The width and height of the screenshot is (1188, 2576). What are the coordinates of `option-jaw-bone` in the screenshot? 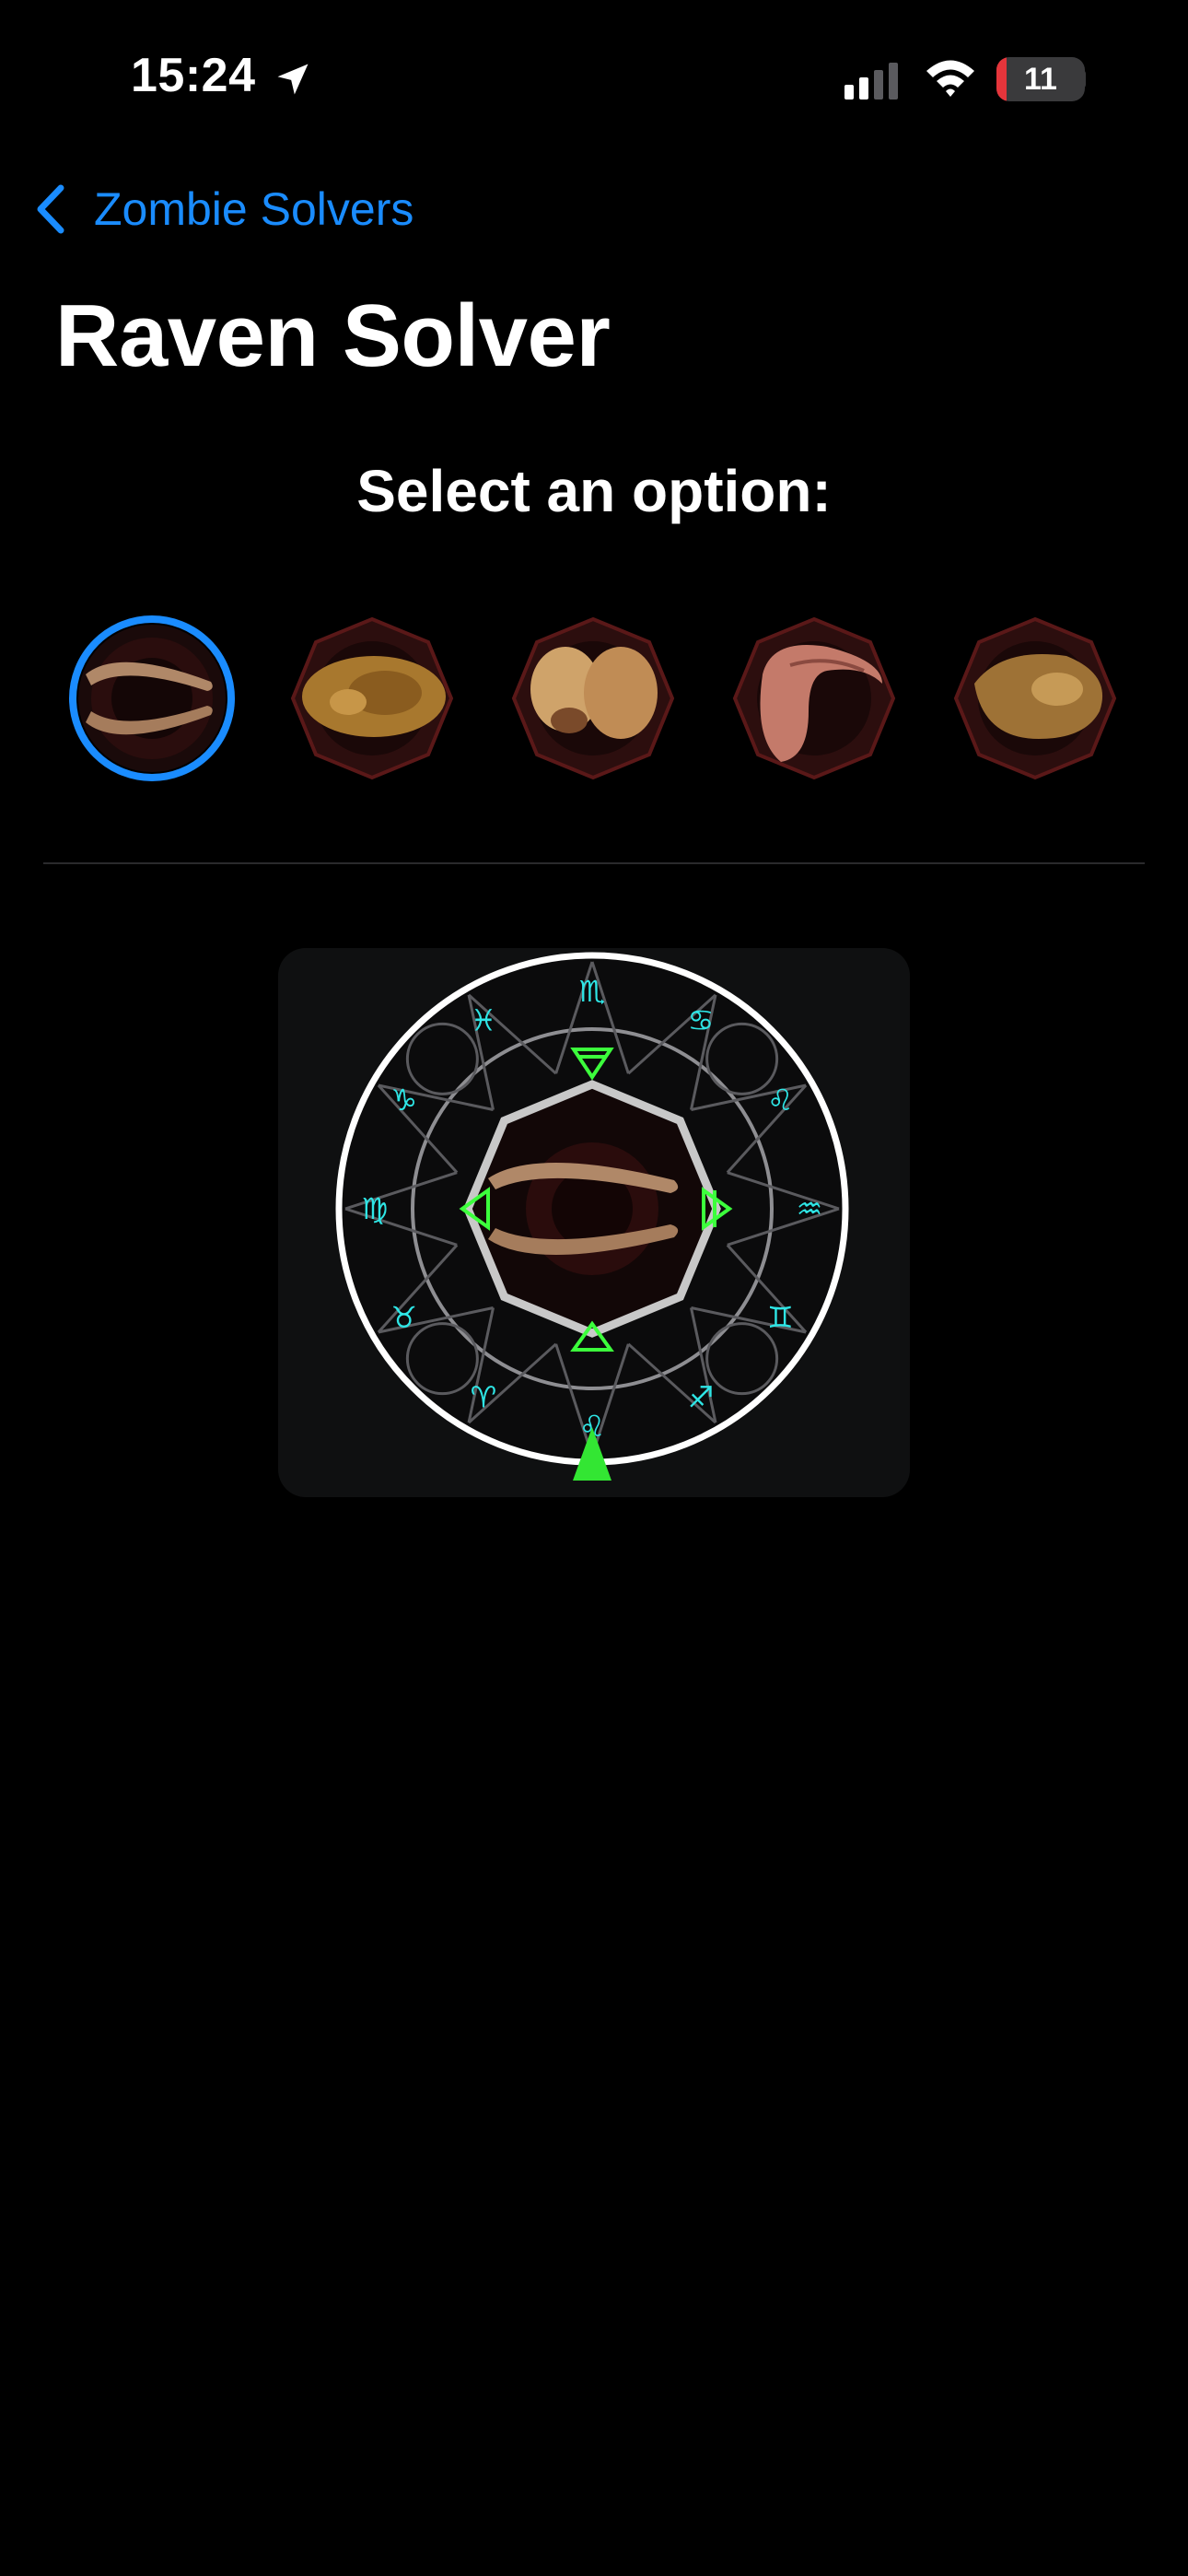 It's located at (152, 698).